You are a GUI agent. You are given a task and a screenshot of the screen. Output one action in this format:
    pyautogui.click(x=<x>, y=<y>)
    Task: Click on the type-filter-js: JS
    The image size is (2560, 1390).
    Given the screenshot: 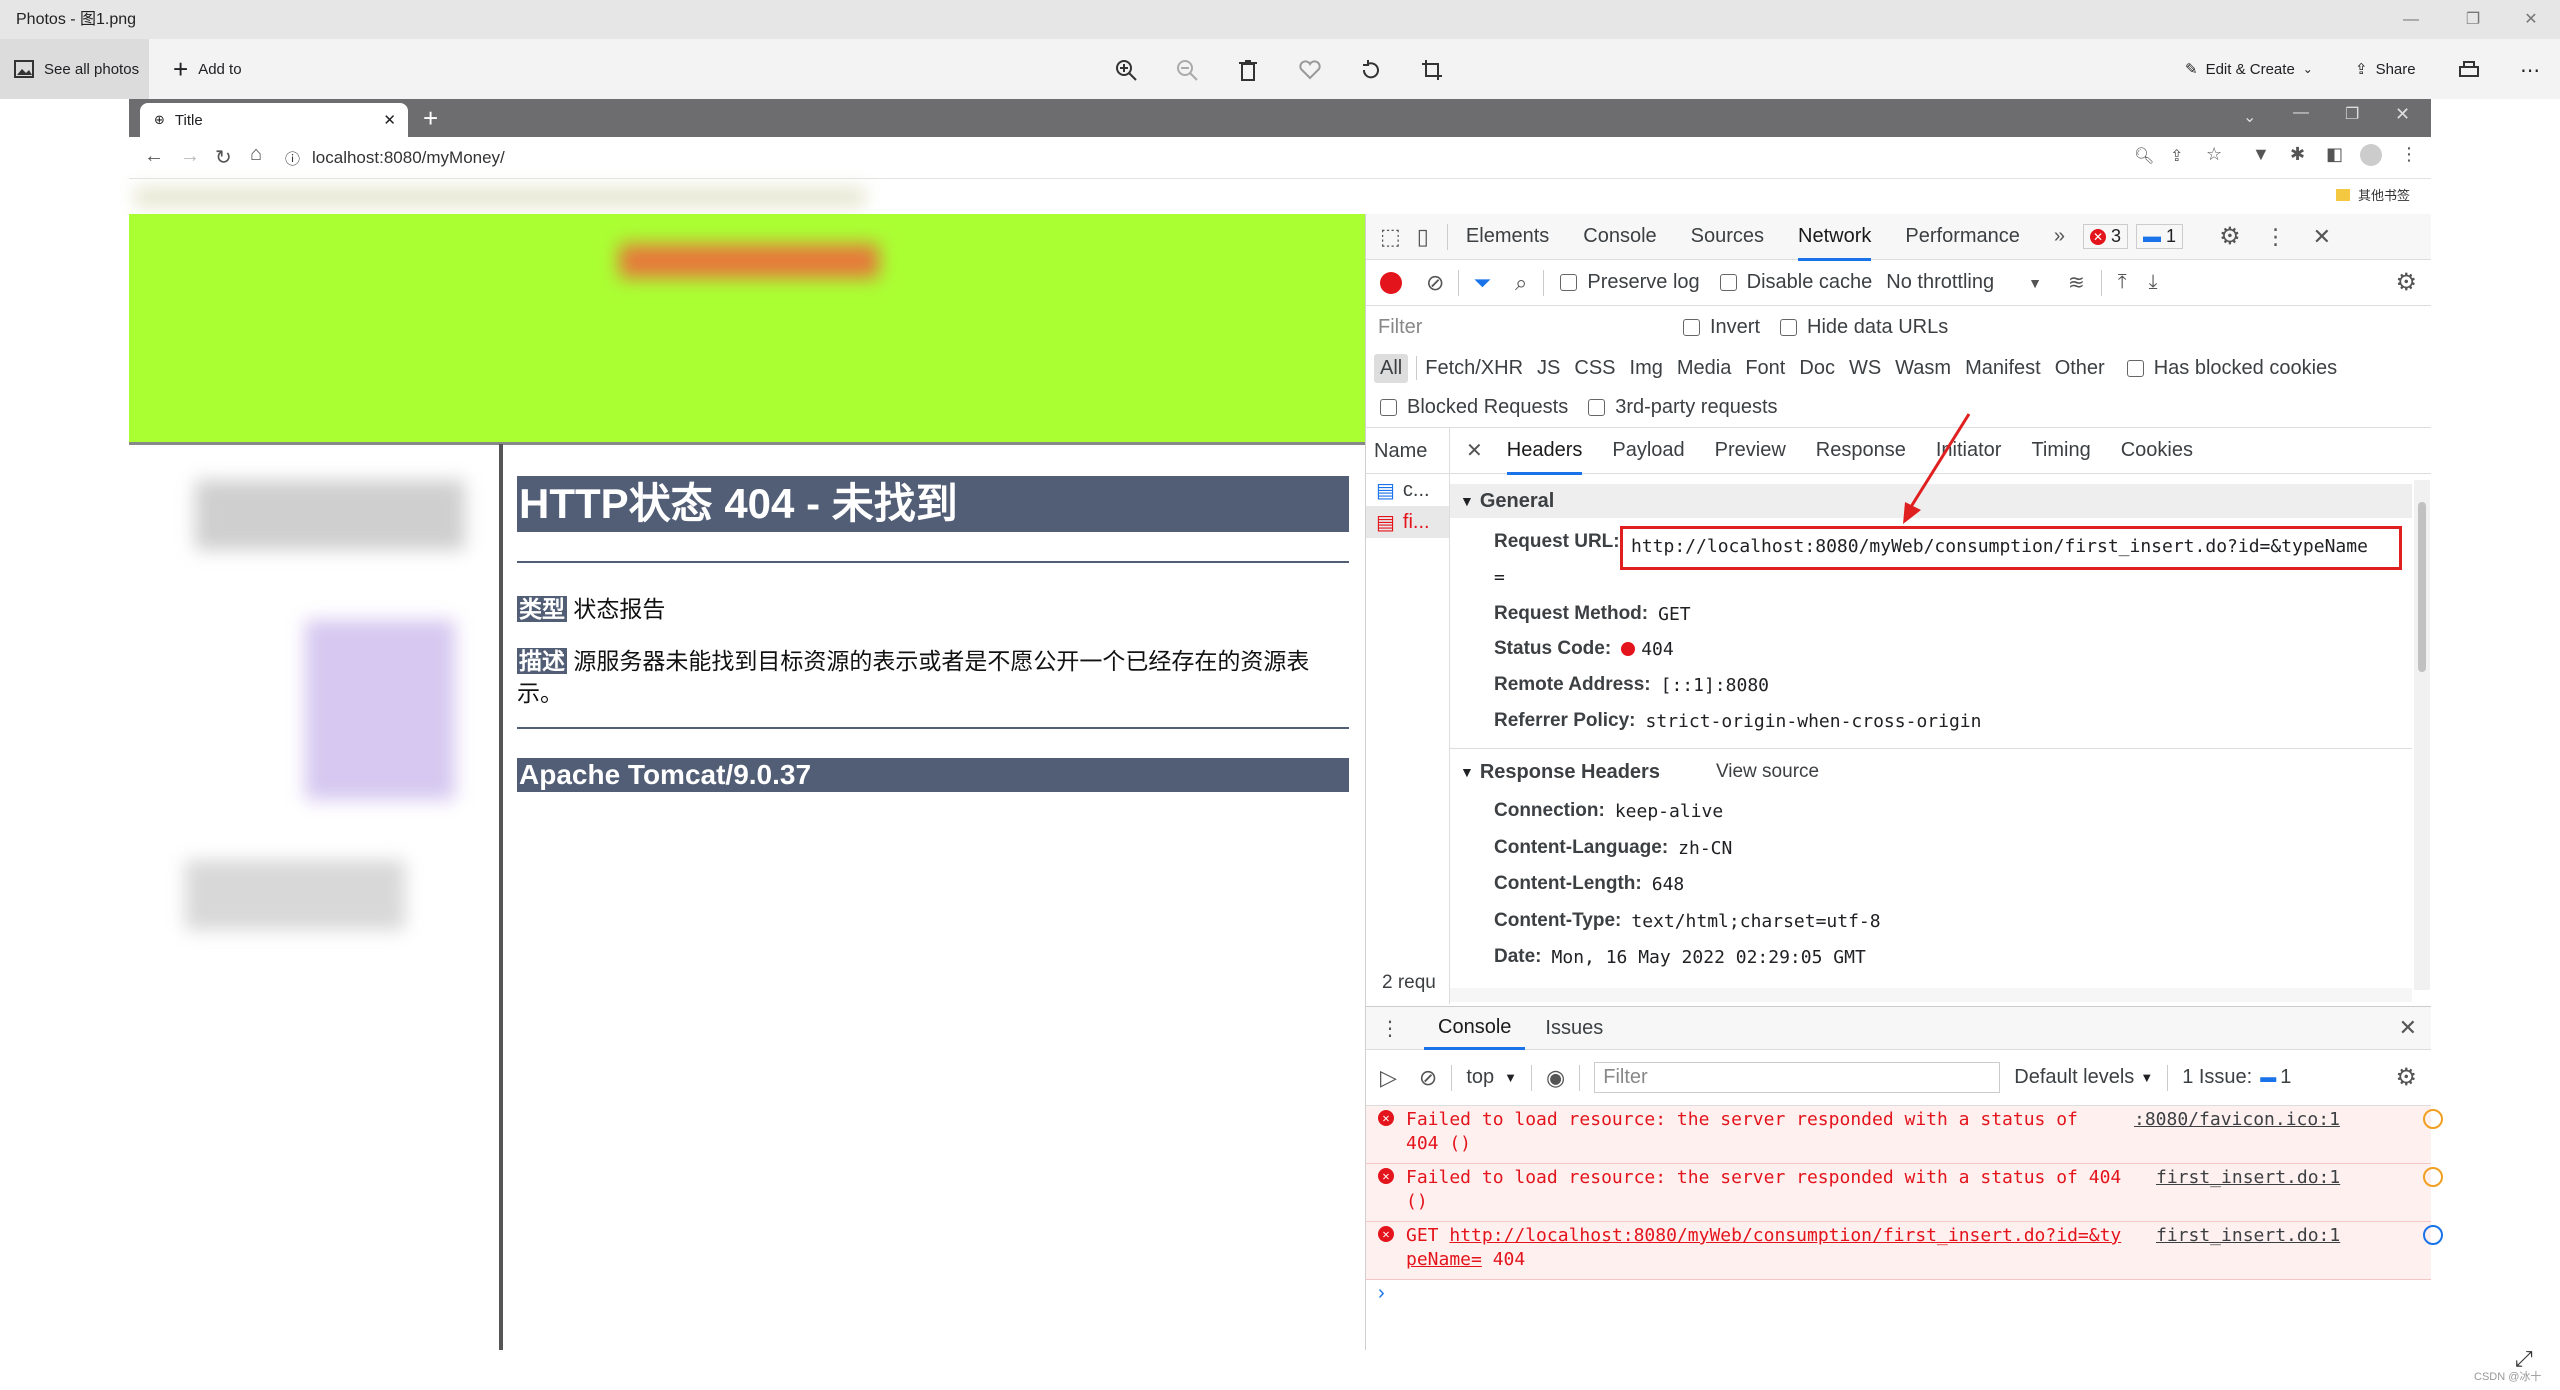 What is the action you would take?
    pyautogui.click(x=1548, y=368)
    